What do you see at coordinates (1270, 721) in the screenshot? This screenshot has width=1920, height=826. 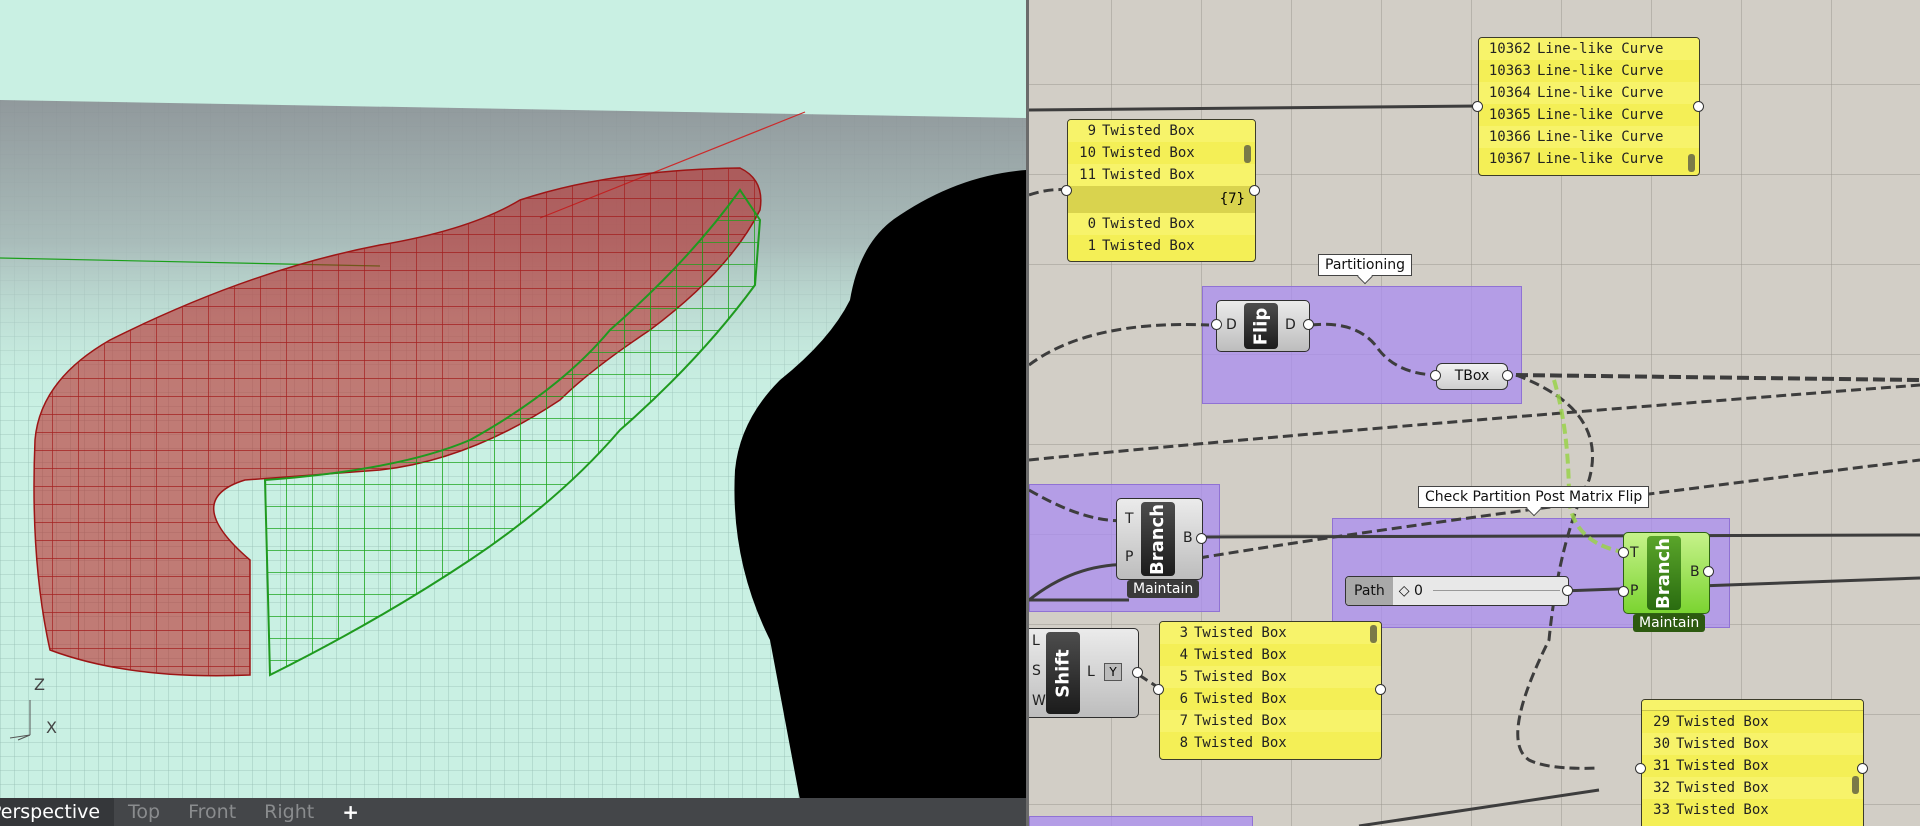 I see `panel-row: 7 Twisted Box` at bounding box center [1270, 721].